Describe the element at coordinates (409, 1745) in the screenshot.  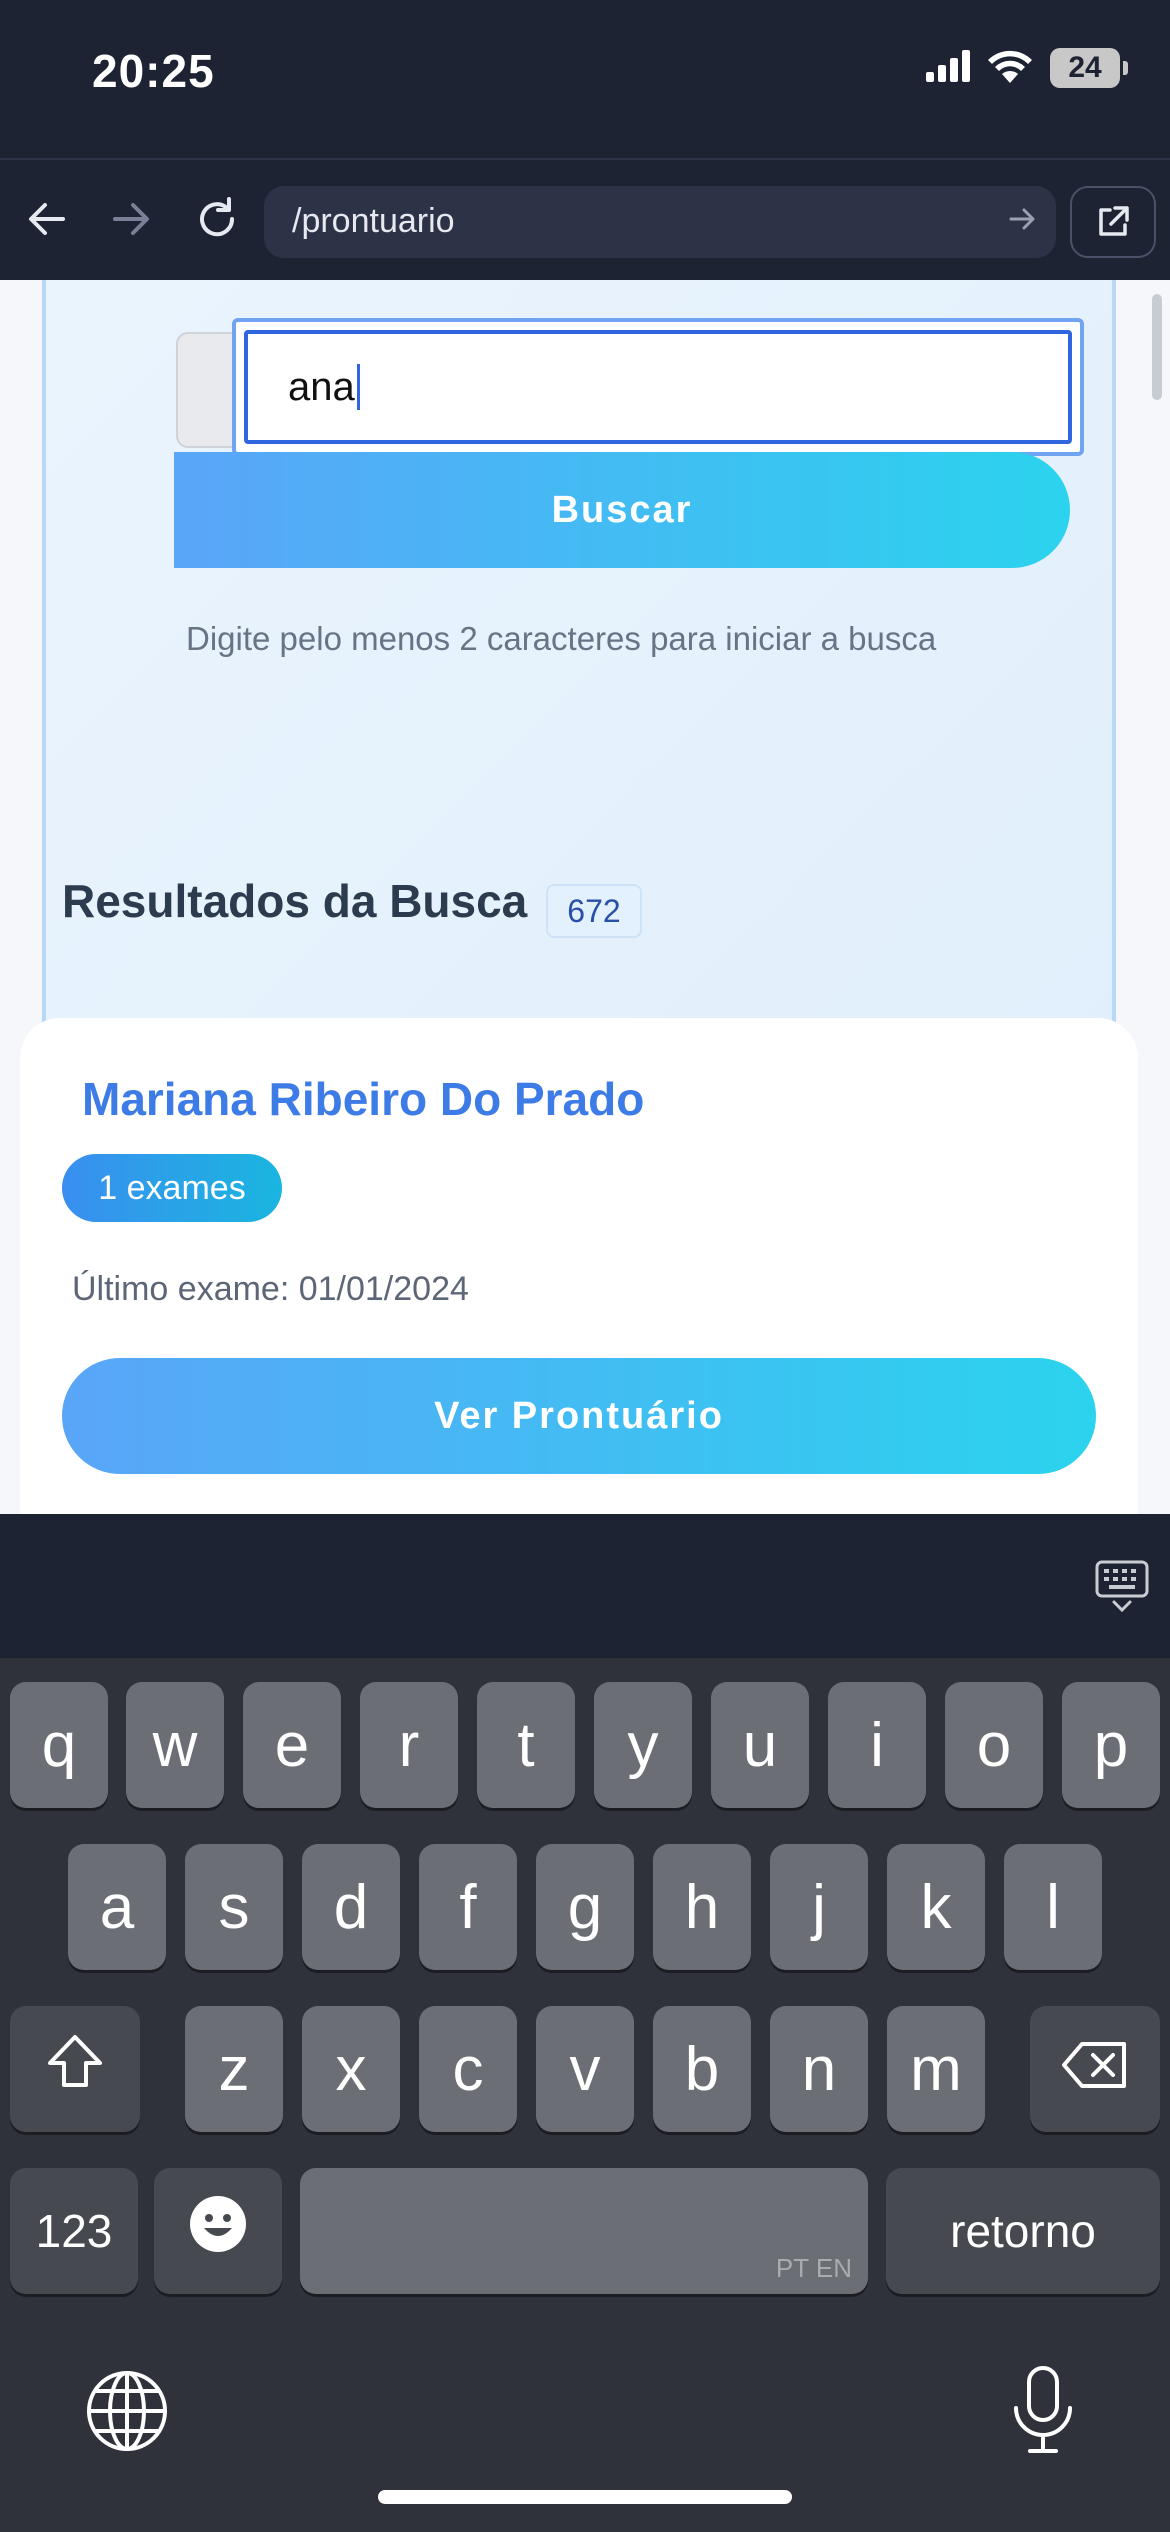
I see `key-r: r` at that location.